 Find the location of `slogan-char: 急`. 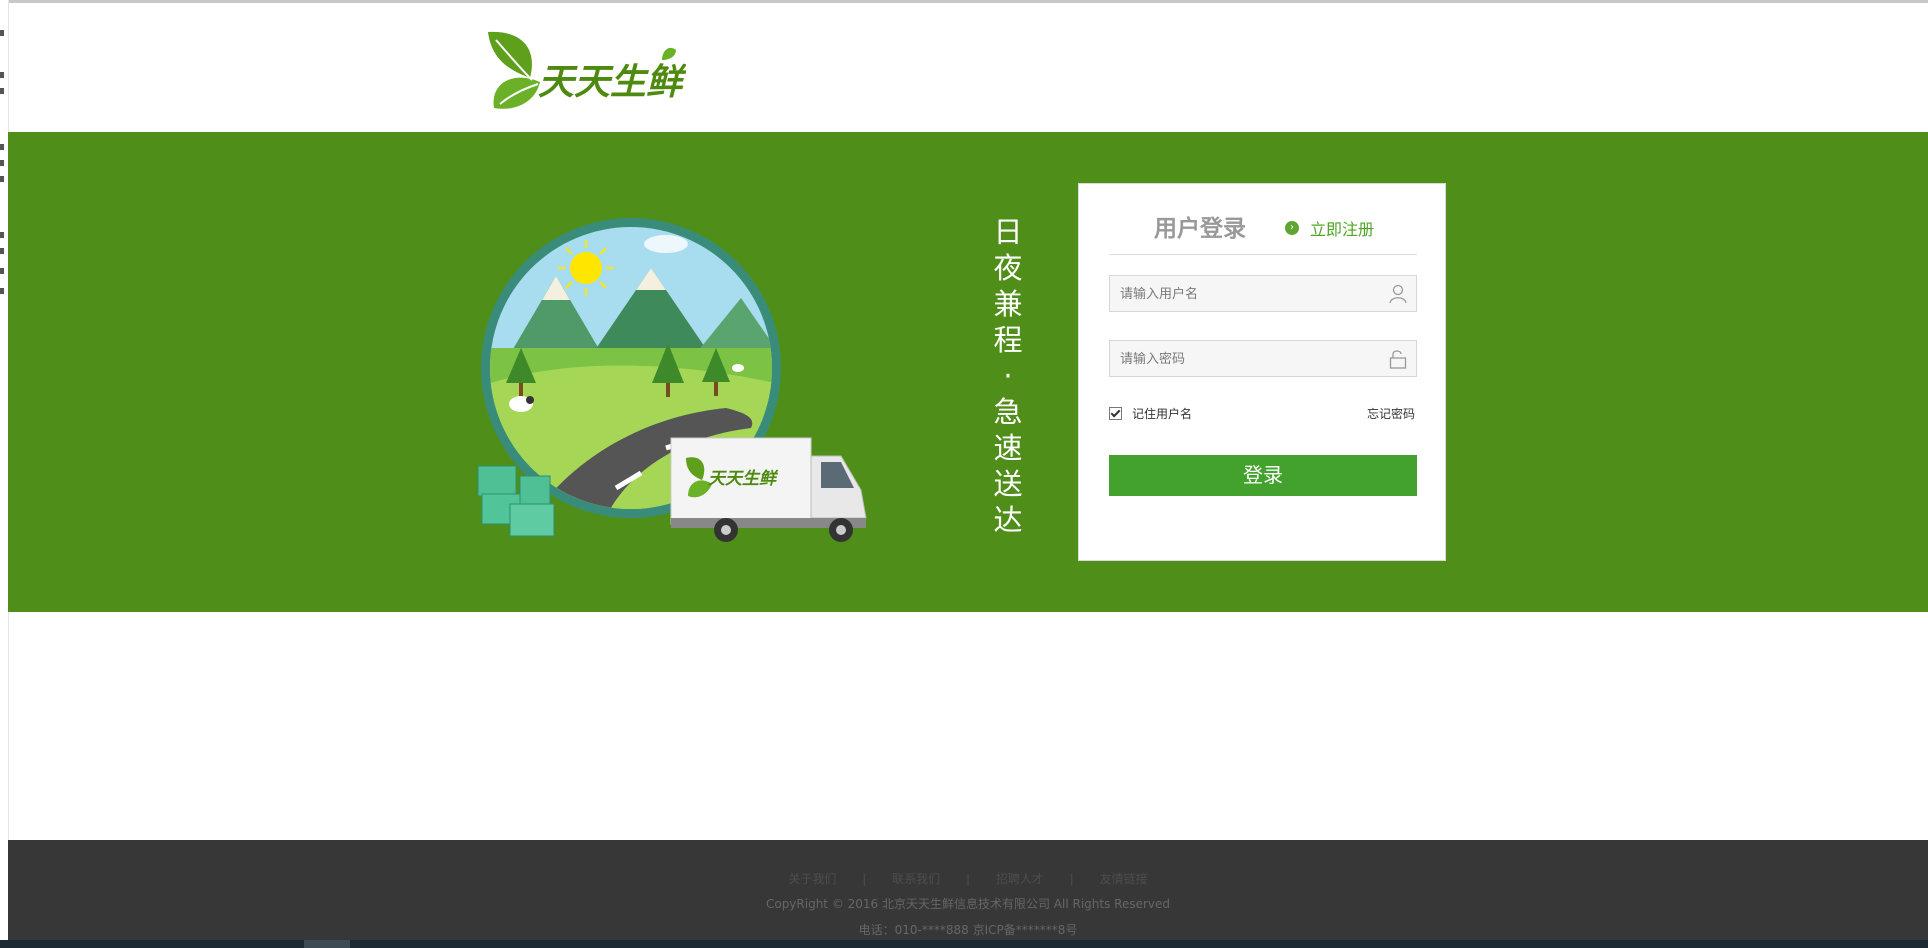

slogan-char: 急 is located at coordinates (1008, 412).